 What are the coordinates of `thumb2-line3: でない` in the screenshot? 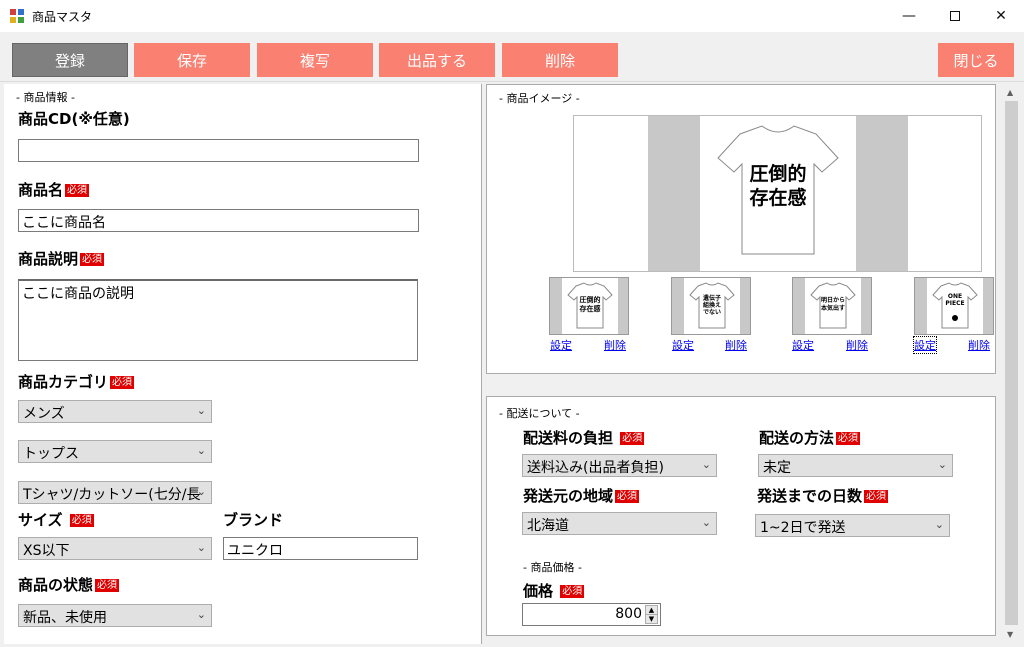 It's located at (712, 312).